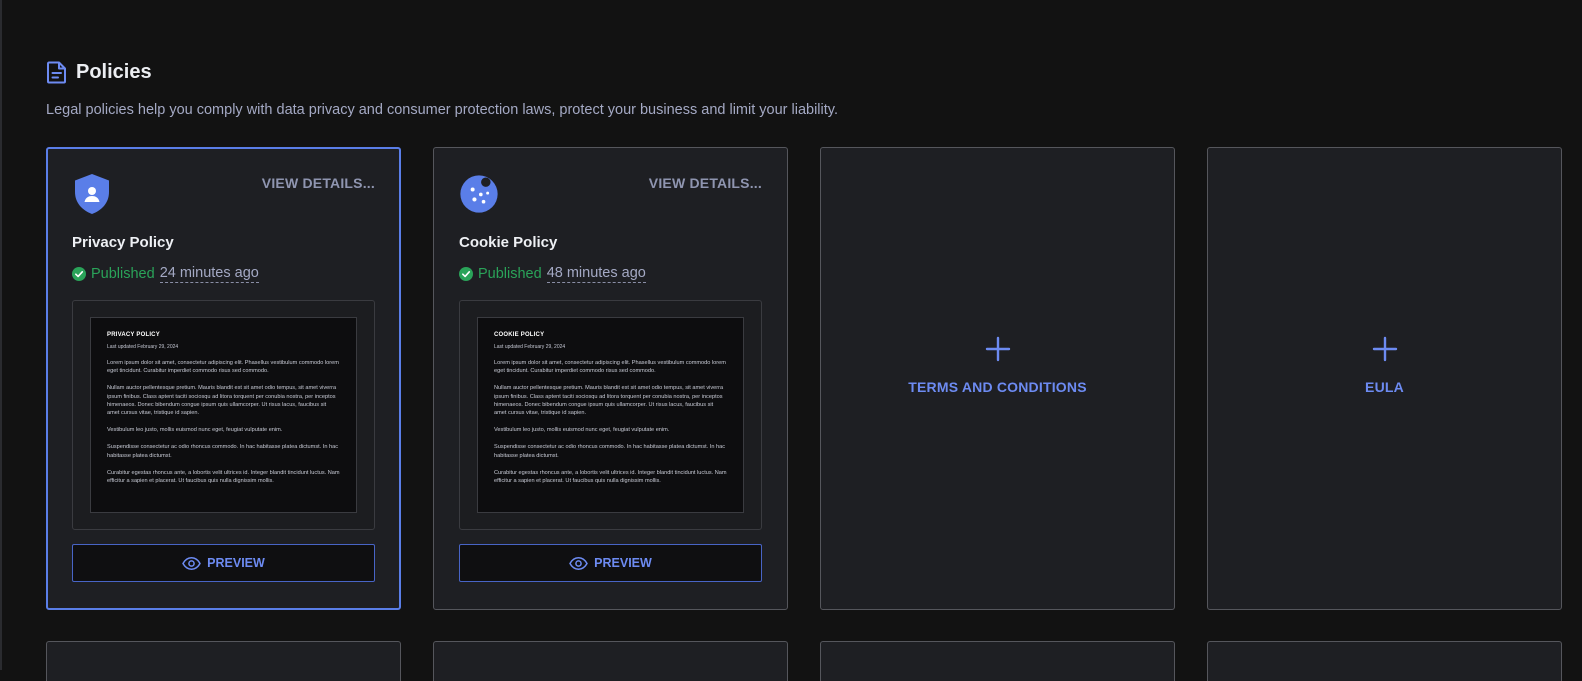 This screenshot has width=1582, height=681. I want to click on page-header: Policies, so click(806, 72).